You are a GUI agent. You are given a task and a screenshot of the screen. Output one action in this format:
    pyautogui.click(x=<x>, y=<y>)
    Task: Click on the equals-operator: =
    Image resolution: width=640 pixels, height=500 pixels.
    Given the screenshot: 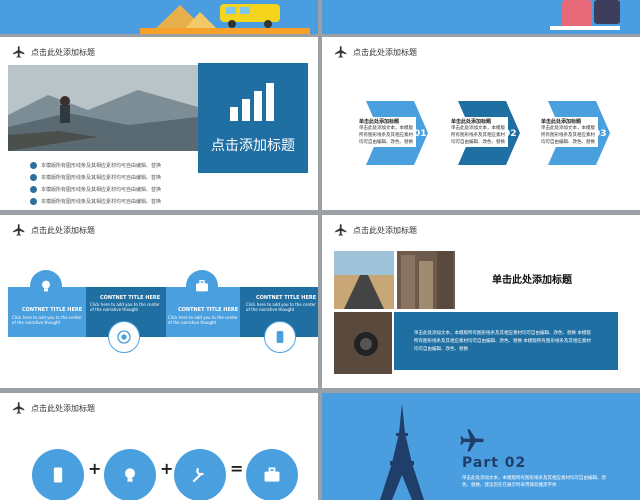 What is the action you would take?
    pyautogui.click(x=237, y=468)
    